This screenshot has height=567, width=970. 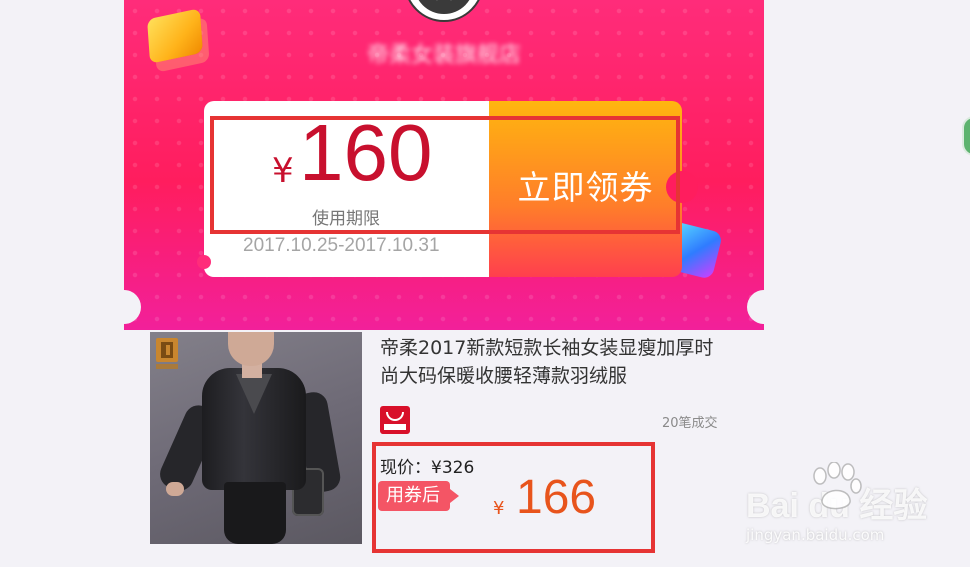 I want to click on tmall-shop-icon, so click(x=395, y=420).